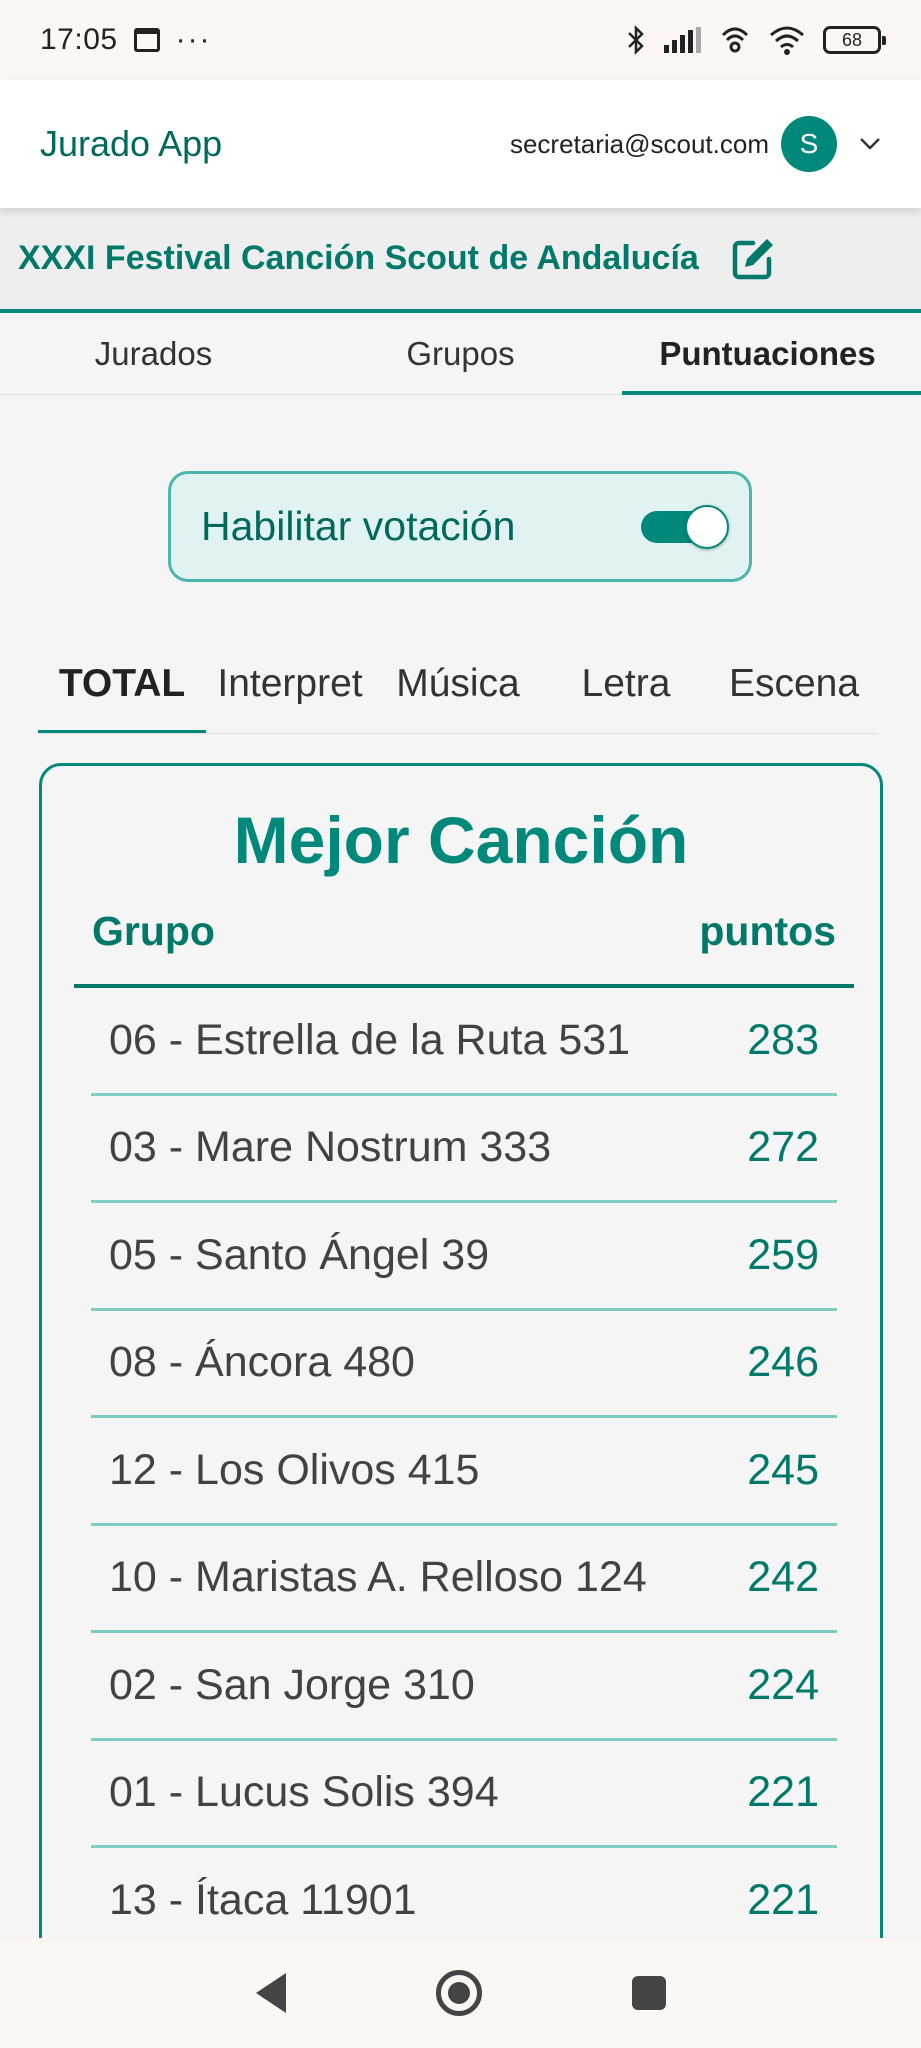 This screenshot has width=921, height=2048. Describe the element at coordinates (370, 1039) in the screenshot. I see `row-group: 06 - Estrella de la Ruta 531` at that location.